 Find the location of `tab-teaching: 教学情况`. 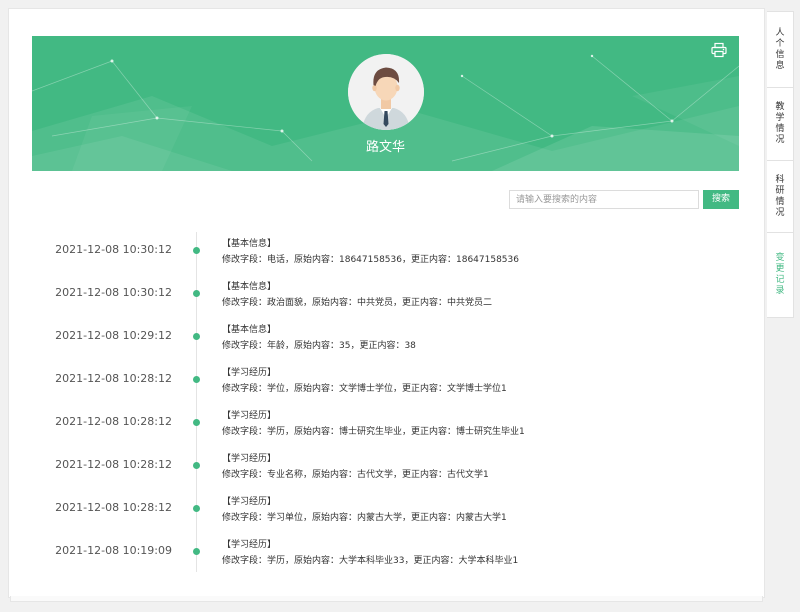

tab-teaching: 教学情况 is located at coordinates (780, 124).